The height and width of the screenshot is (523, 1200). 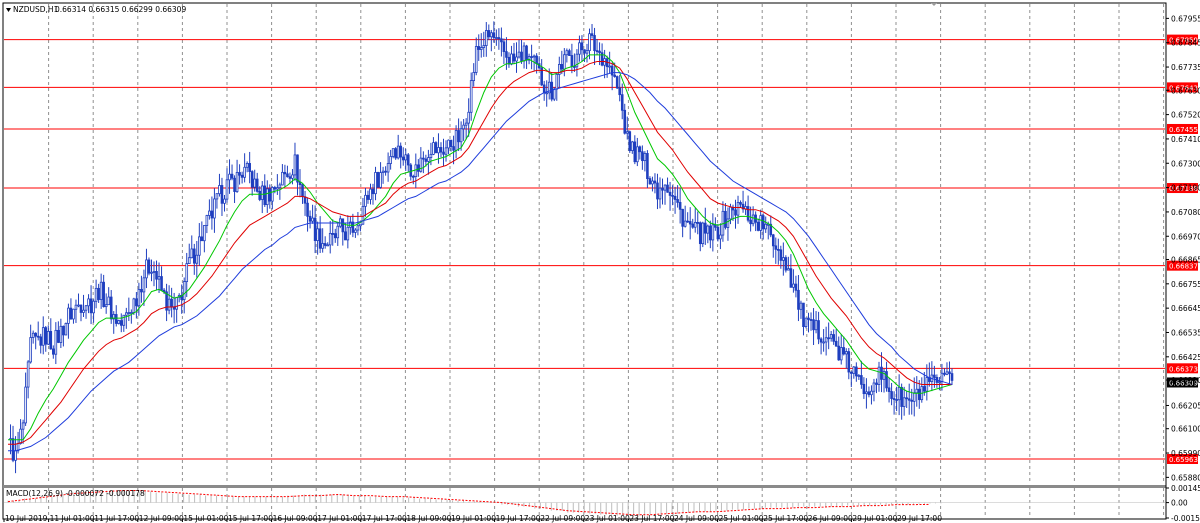 What do you see at coordinates (1185, 163) in the screenshot?
I see `price-tick-label: 0.67300` at bounding box center [1185, 163].